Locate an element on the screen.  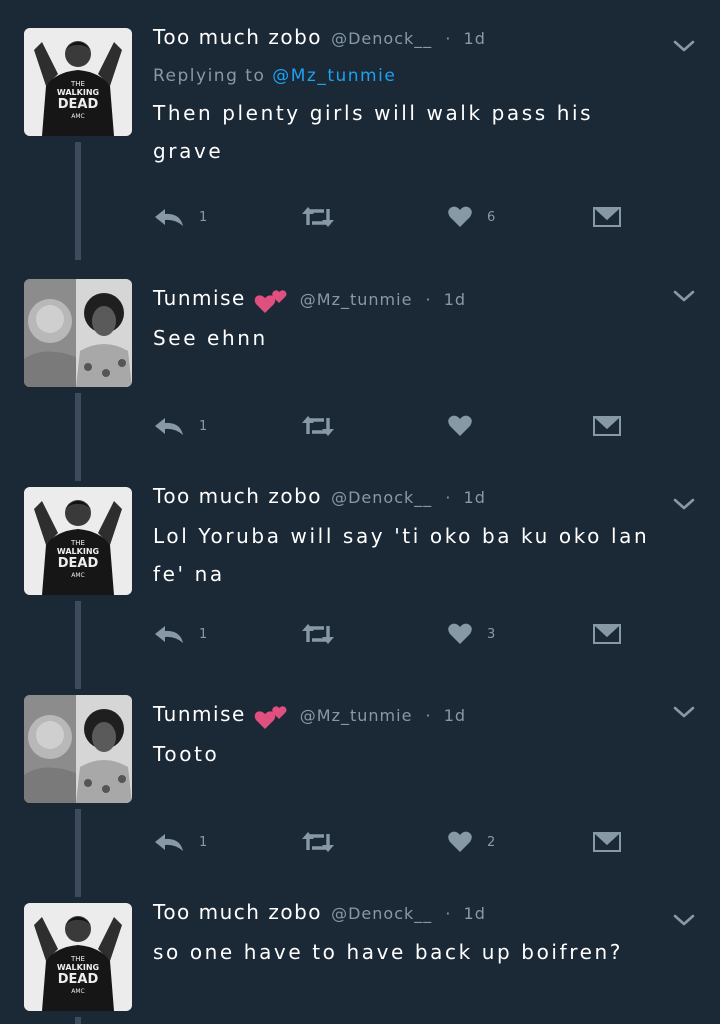
like-button is located at coordinates (467, 426).